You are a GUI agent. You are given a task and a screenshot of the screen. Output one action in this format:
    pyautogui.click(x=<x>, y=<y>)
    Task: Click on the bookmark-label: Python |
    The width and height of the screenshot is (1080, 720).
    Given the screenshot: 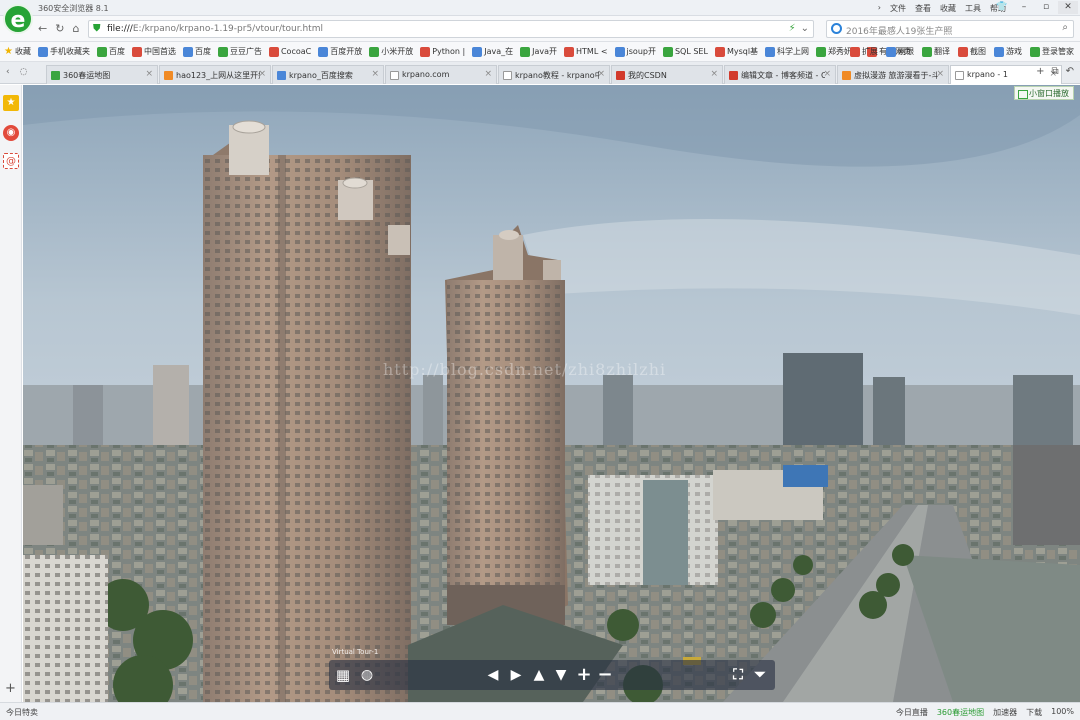 What is the action you would take?
    pyautogui.click(x=449, y=51)
    